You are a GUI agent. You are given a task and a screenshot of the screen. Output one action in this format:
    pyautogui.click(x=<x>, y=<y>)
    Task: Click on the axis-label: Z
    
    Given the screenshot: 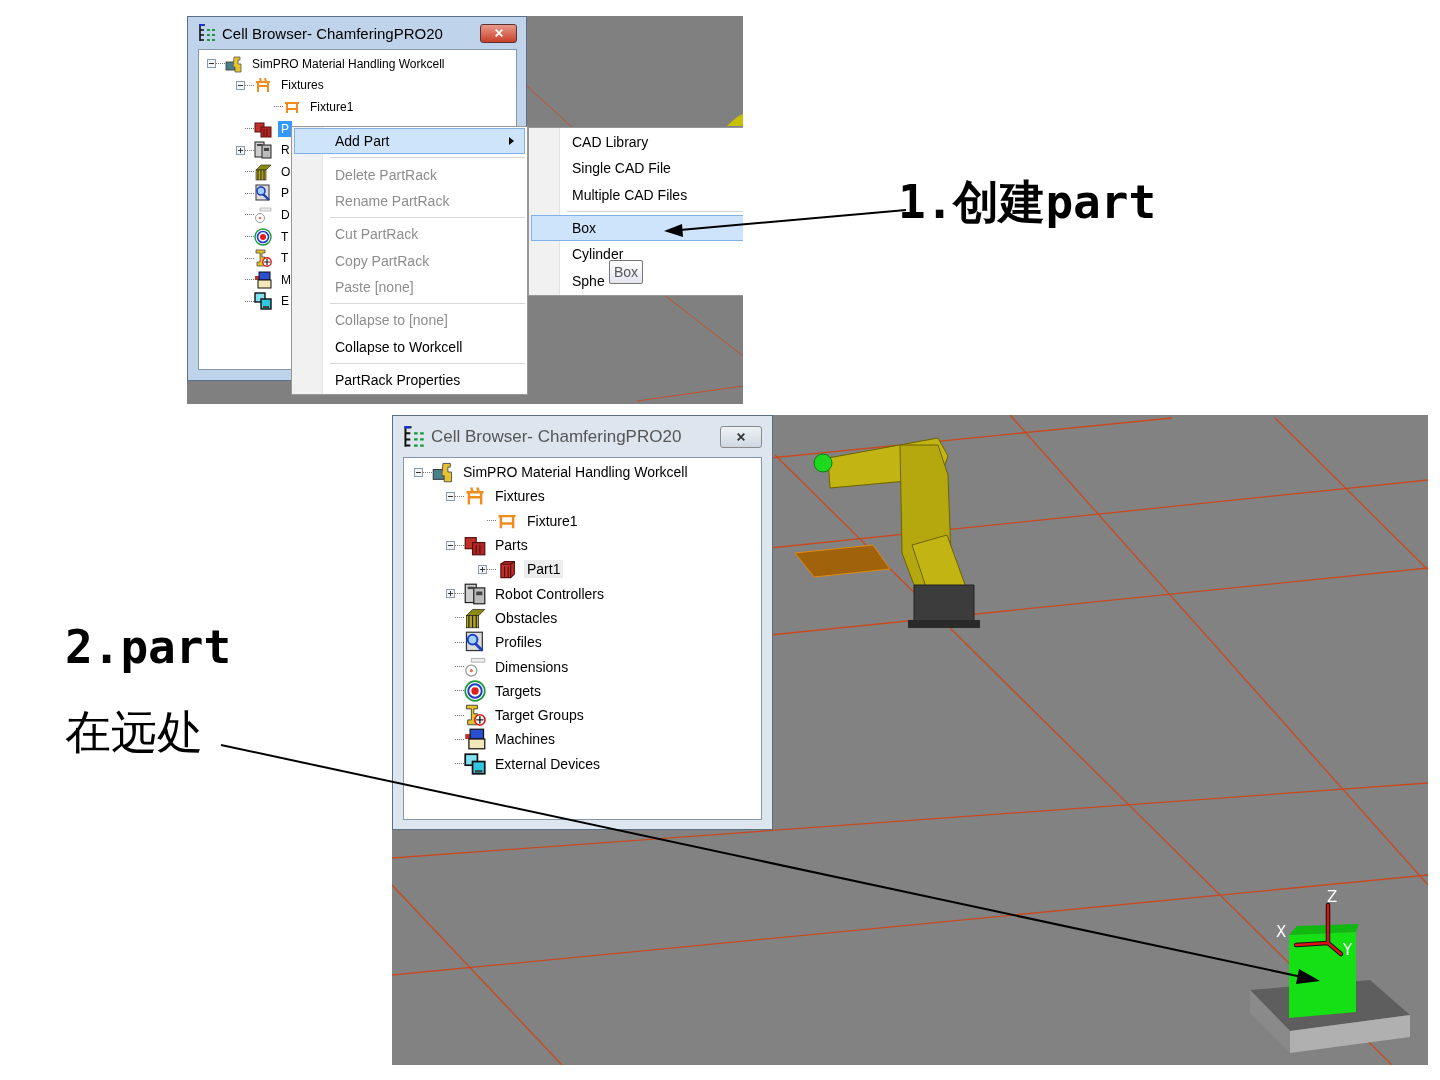 What is the action you would take?
    pyautogui.click(x=1332, y=897)
    